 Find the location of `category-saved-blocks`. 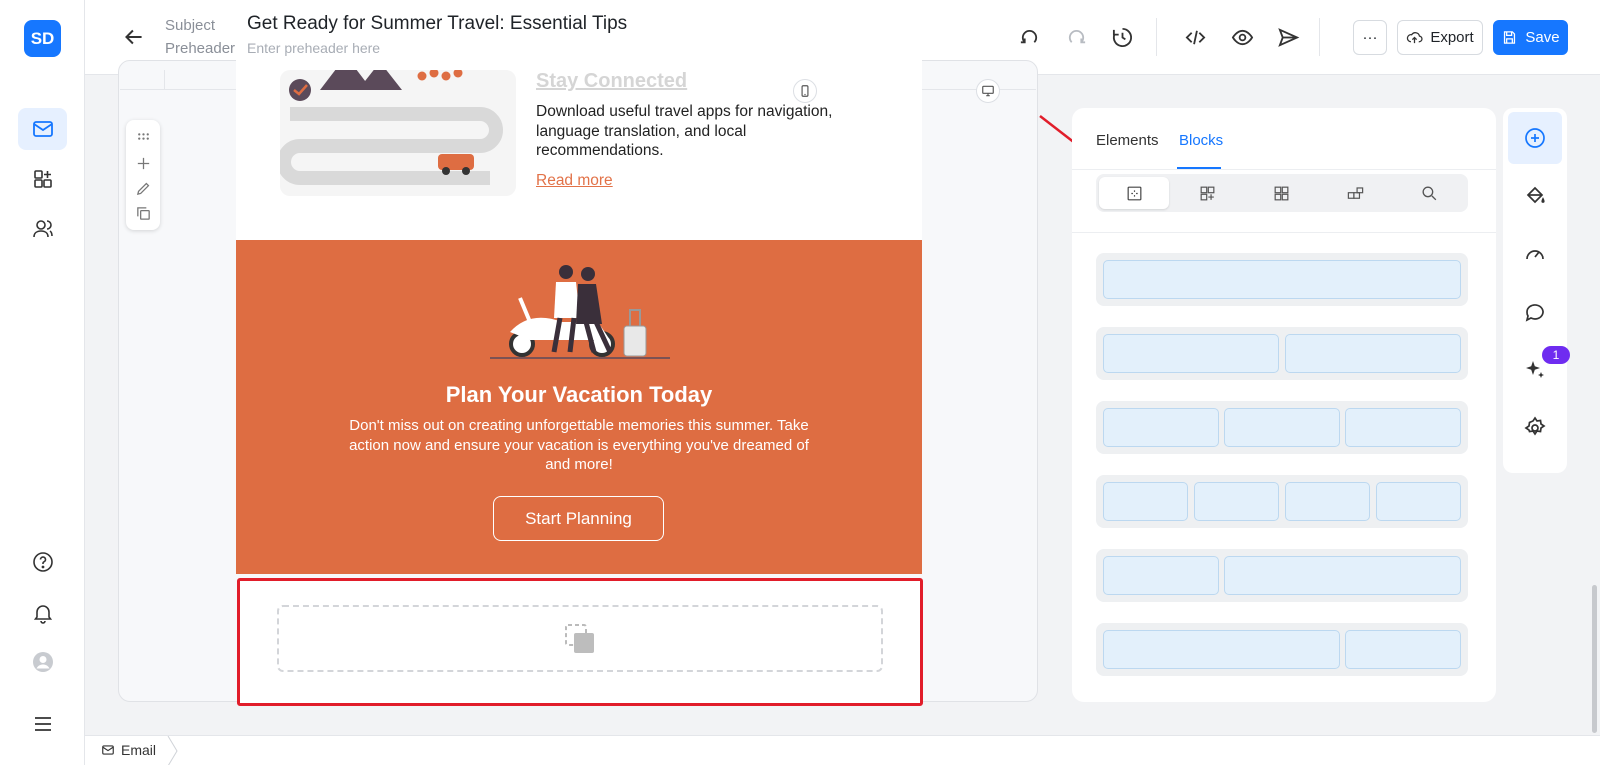

category-saved-blocks is located at coordinates (1355, 193).